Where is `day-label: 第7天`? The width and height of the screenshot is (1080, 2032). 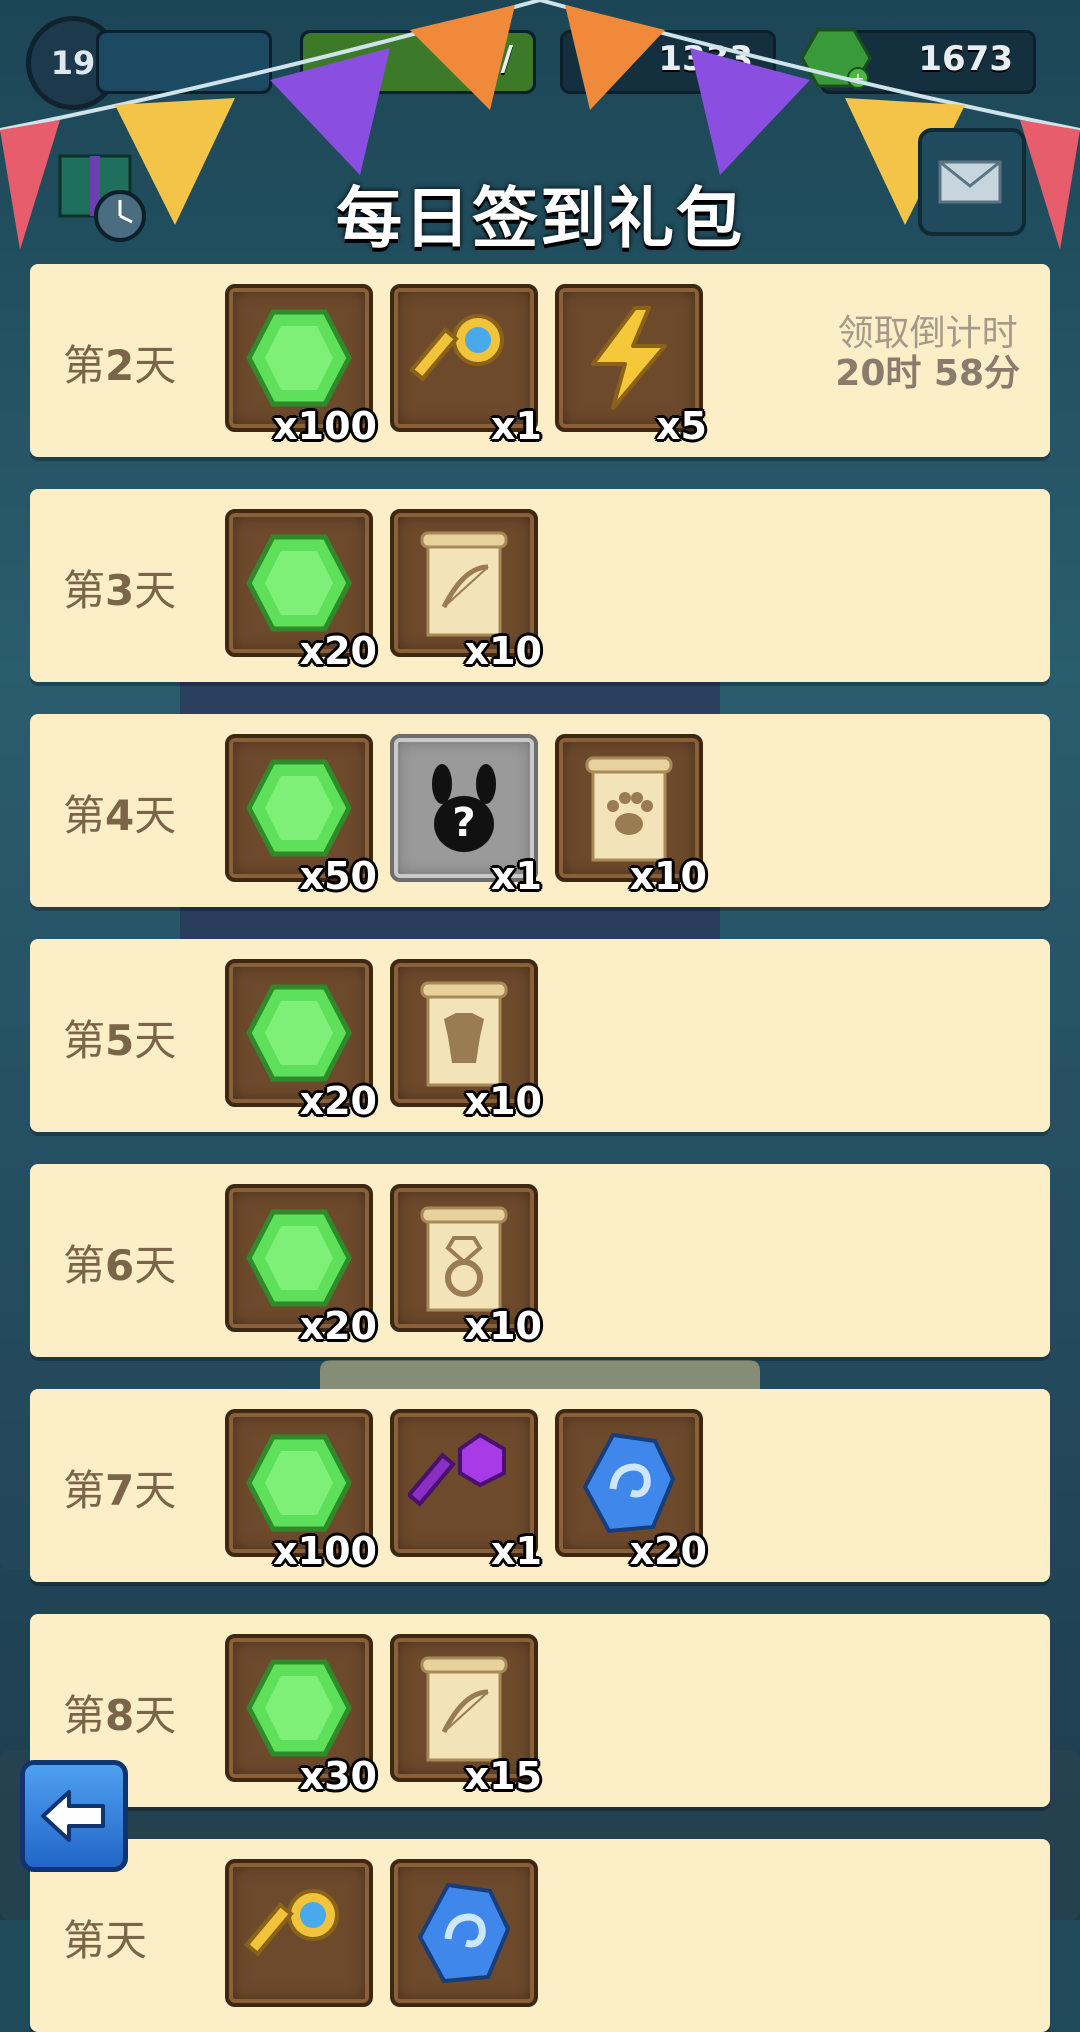 day-label: 第7天 is located at coordinates (119, 1487).